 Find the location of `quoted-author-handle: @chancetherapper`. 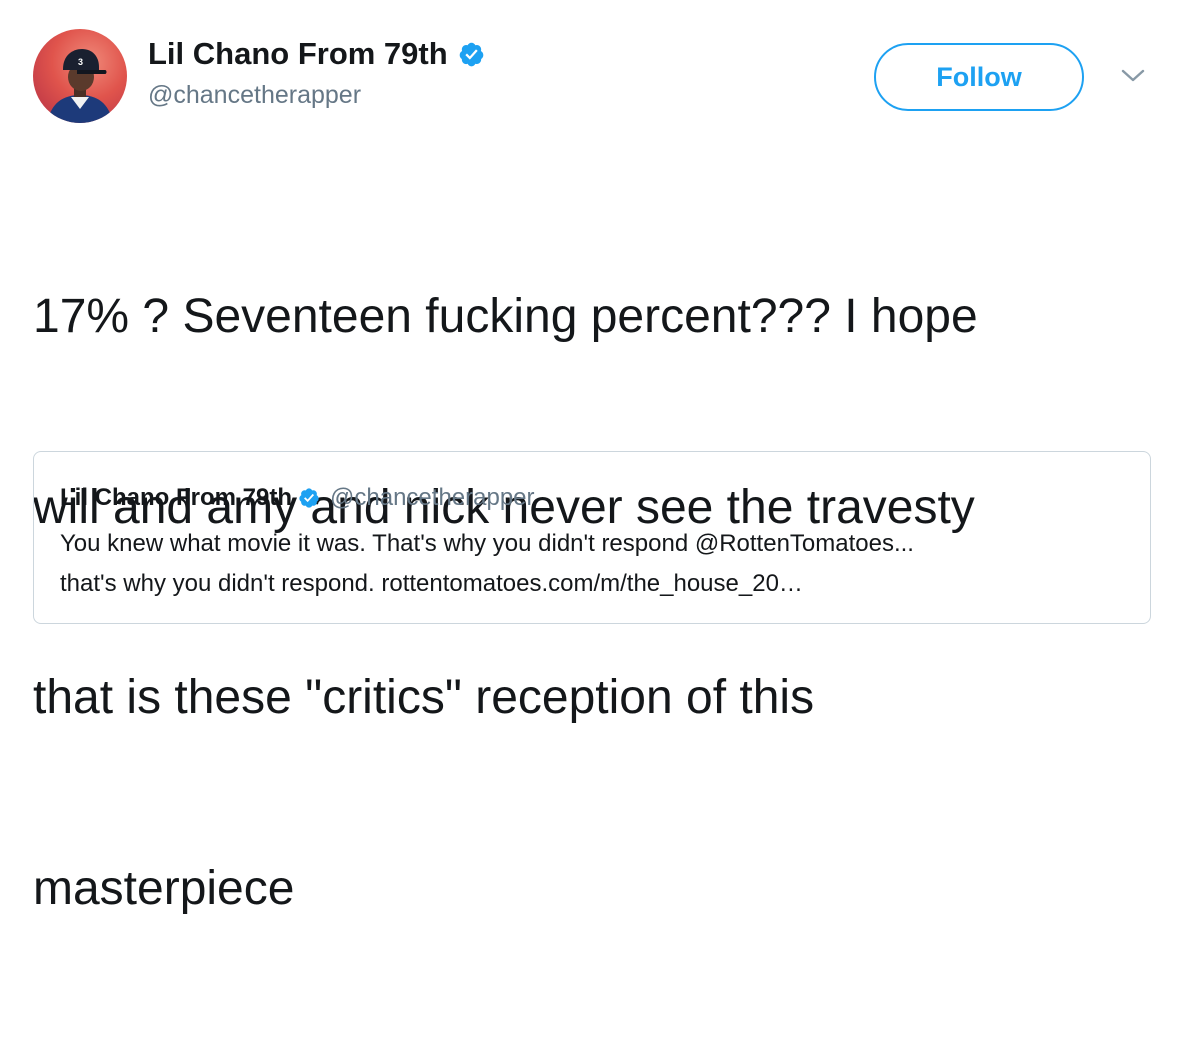

quoted-author-handle: @chancetherapper is located at coordinates (432, 497).